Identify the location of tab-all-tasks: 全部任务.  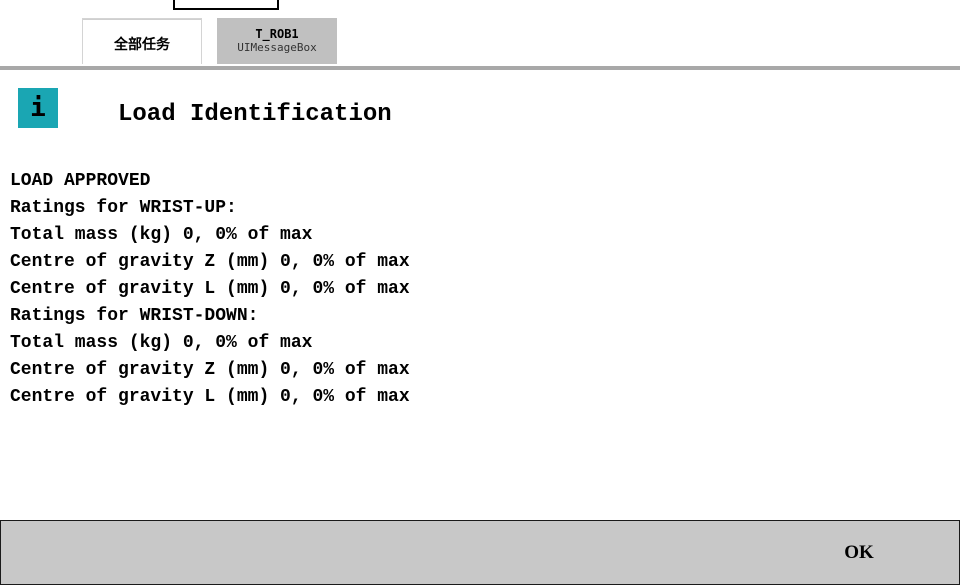
(142, 41).